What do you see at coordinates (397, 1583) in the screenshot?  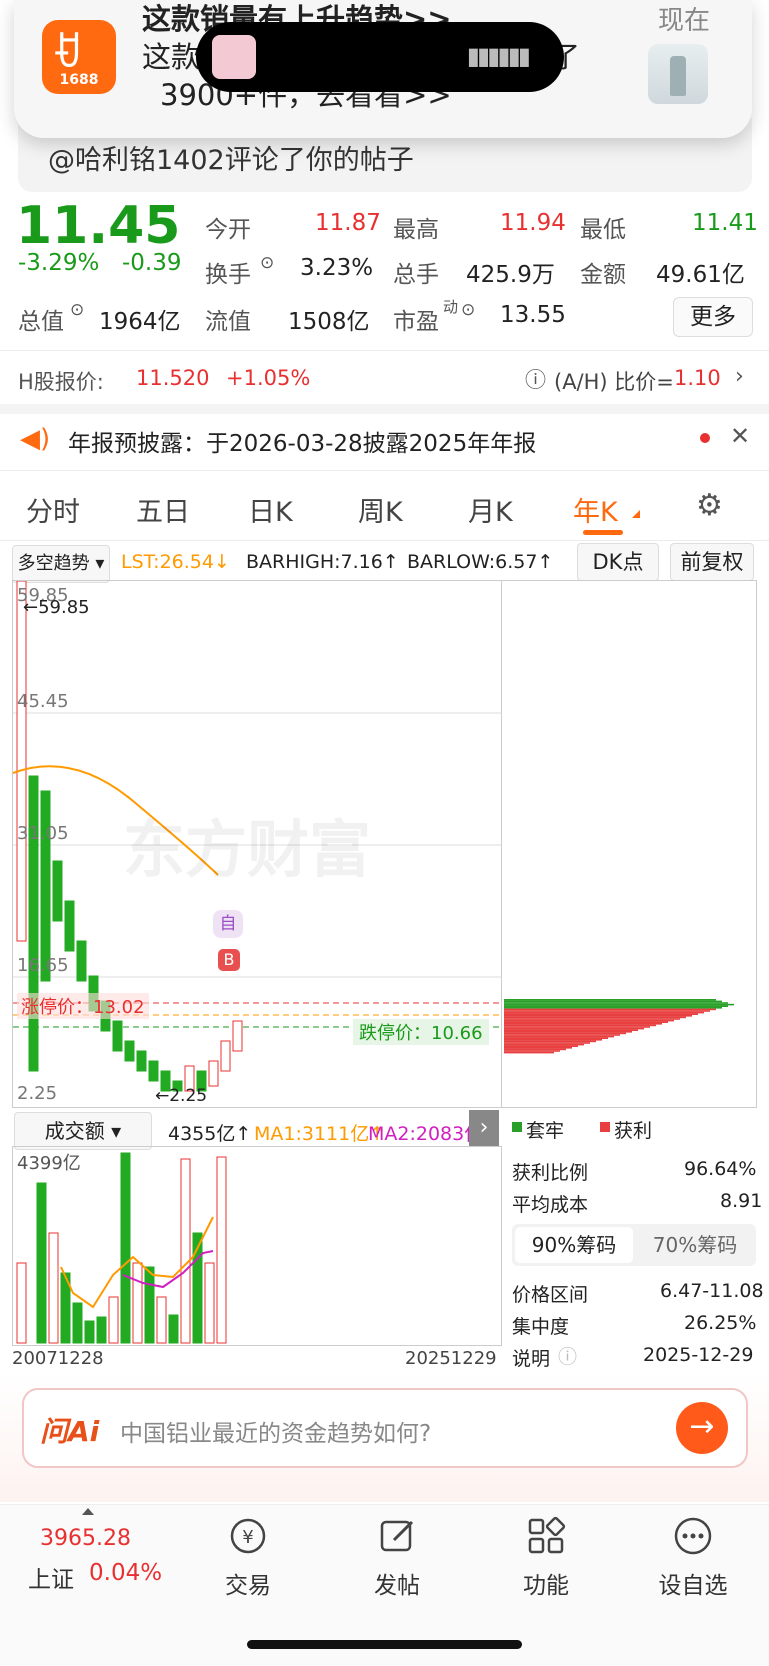 I see `nav-post: 发帖` at bounding box center [397, 1583].